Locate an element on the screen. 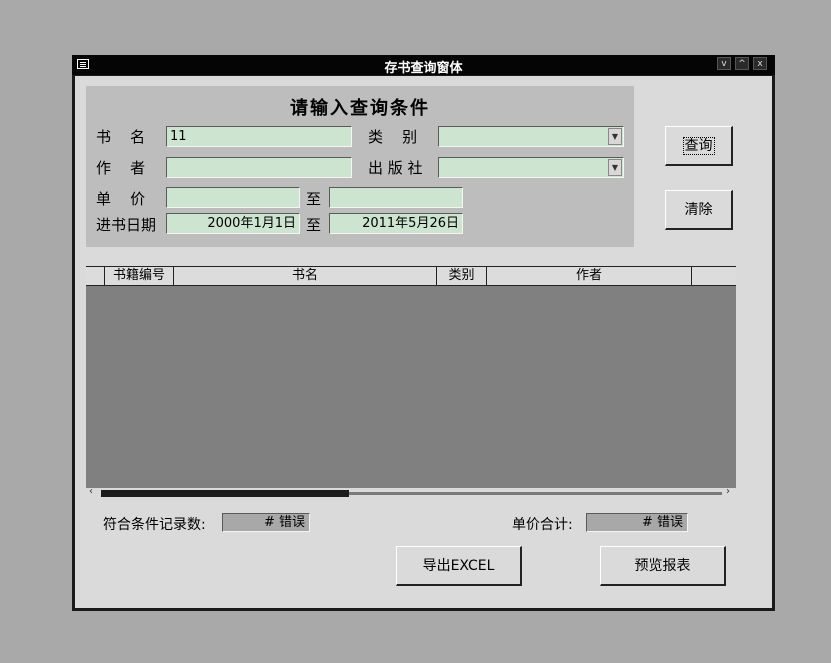 The width and height of the screenshot is (831, 663). title-bar: 存书查询窗体 v ^ x is located at coordinates (423, 65).